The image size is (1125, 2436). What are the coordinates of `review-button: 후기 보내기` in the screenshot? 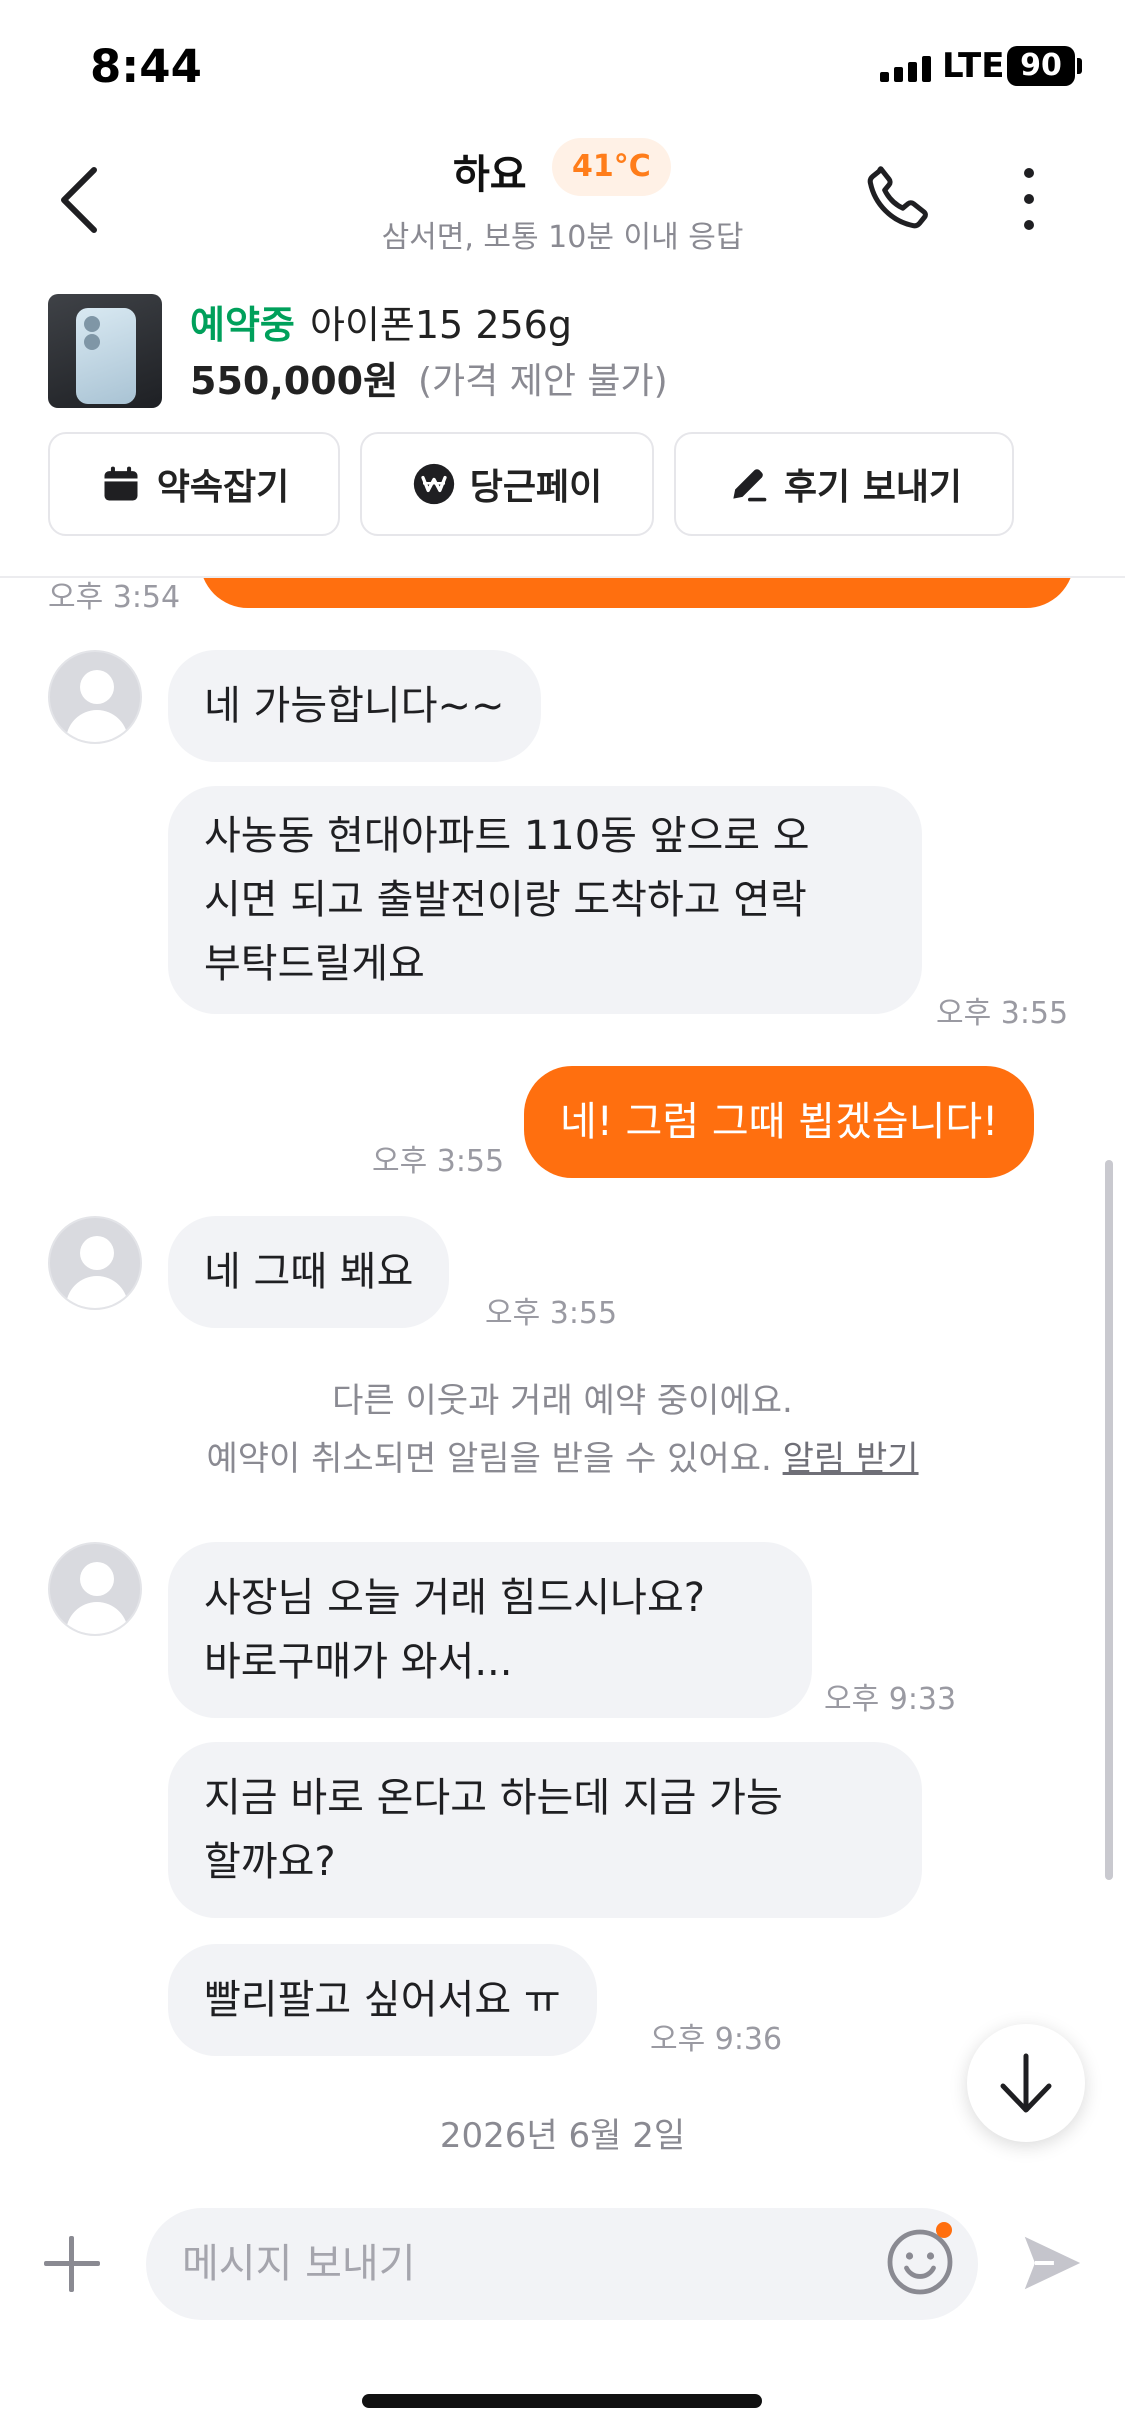 It's located at (844, 484).